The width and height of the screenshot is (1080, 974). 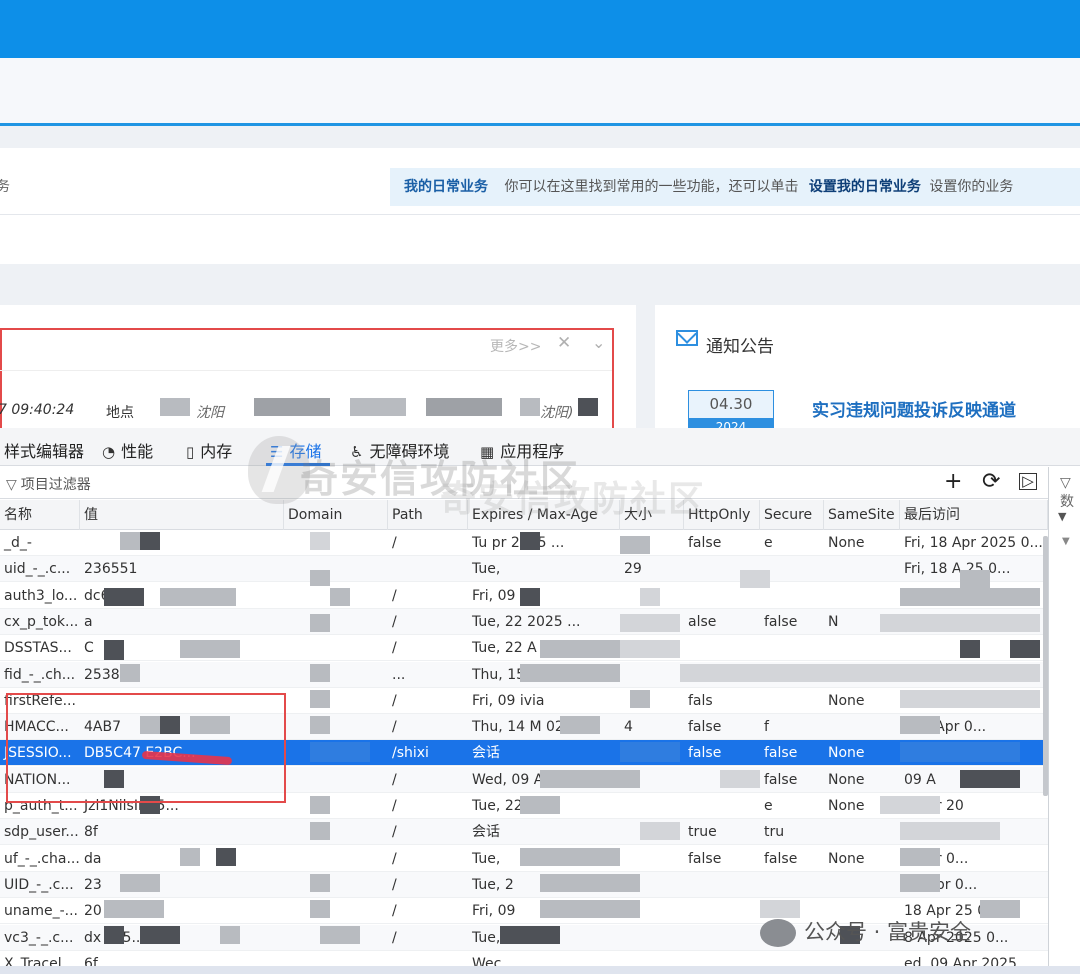 I want to click on tab-performance: ◔ 性能, so click(x=127, y=450).